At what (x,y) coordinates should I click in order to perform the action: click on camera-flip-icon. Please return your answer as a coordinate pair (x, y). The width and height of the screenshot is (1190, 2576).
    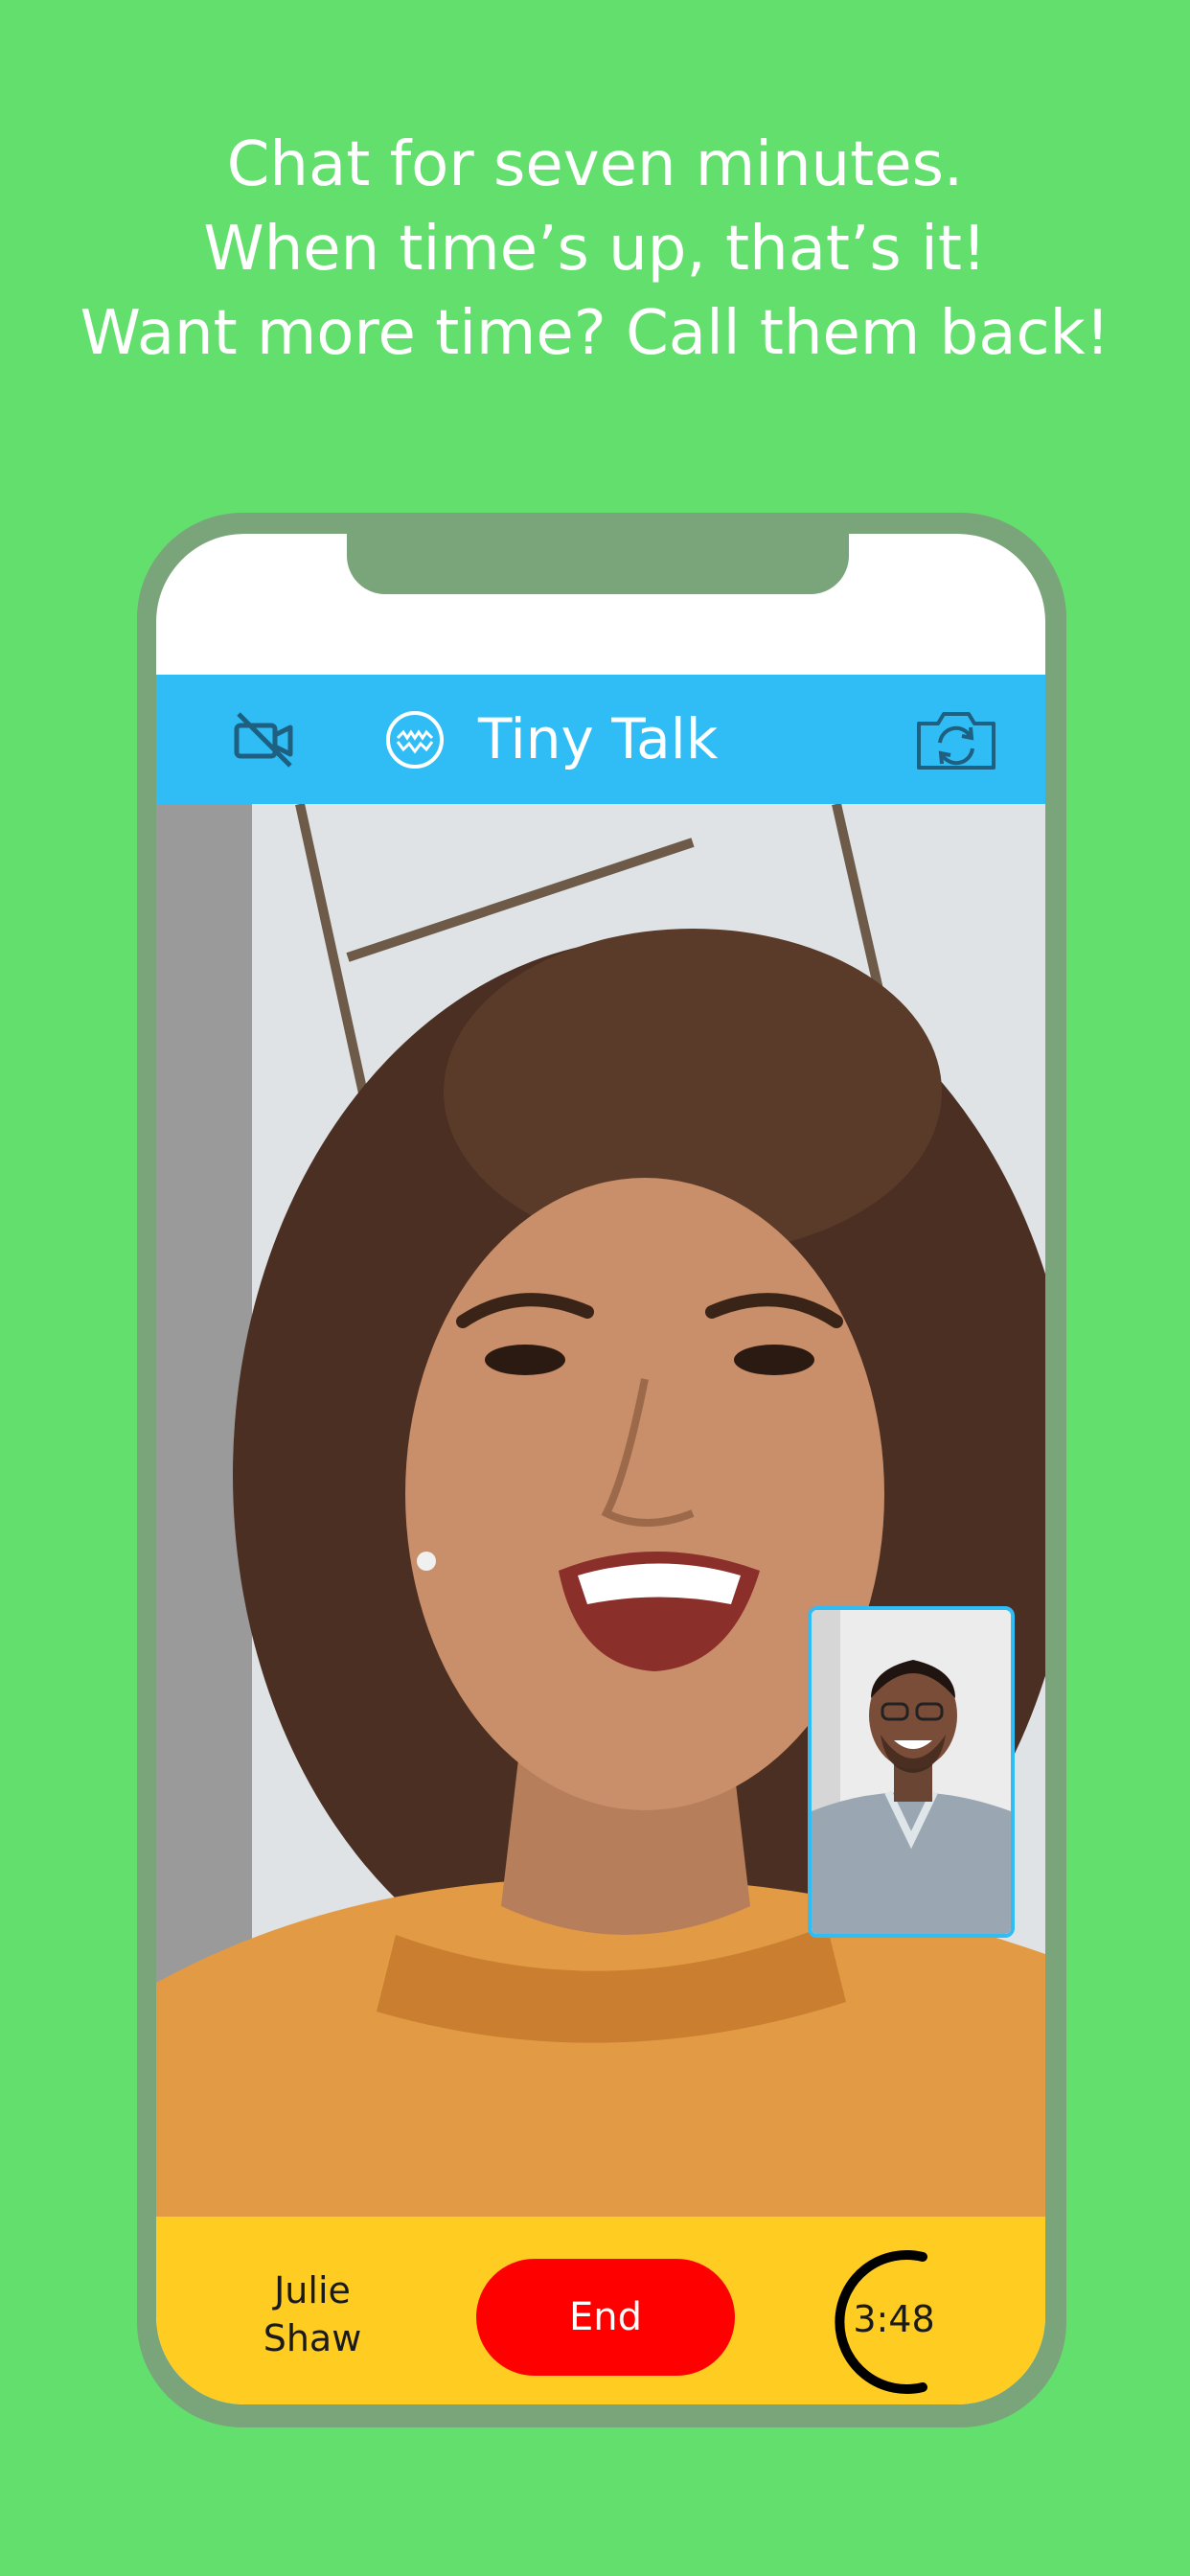
    Looking at the image, I should click on (956, 739).